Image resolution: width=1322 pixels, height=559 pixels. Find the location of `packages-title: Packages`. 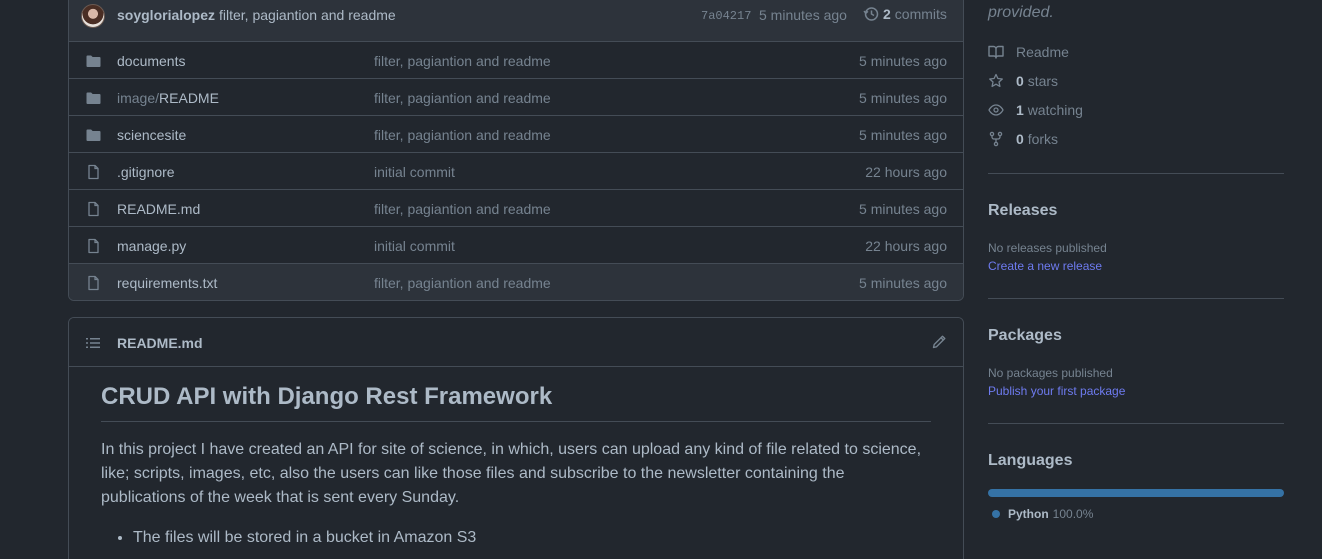

packages-title: Packages is located at coordinates (1025, 336).